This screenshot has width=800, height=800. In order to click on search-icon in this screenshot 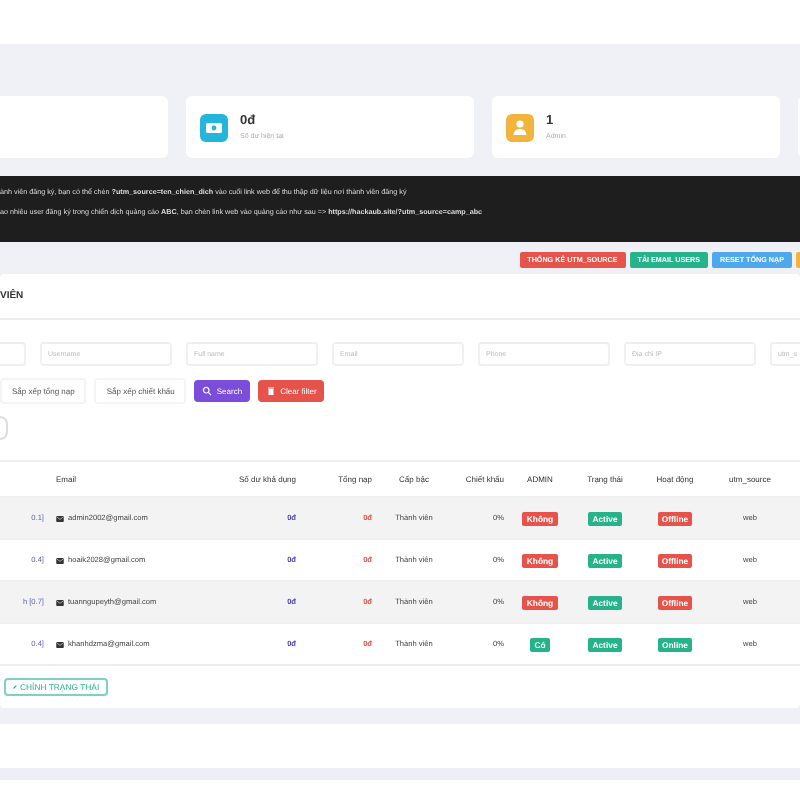, I will do `click(207, 391)`.